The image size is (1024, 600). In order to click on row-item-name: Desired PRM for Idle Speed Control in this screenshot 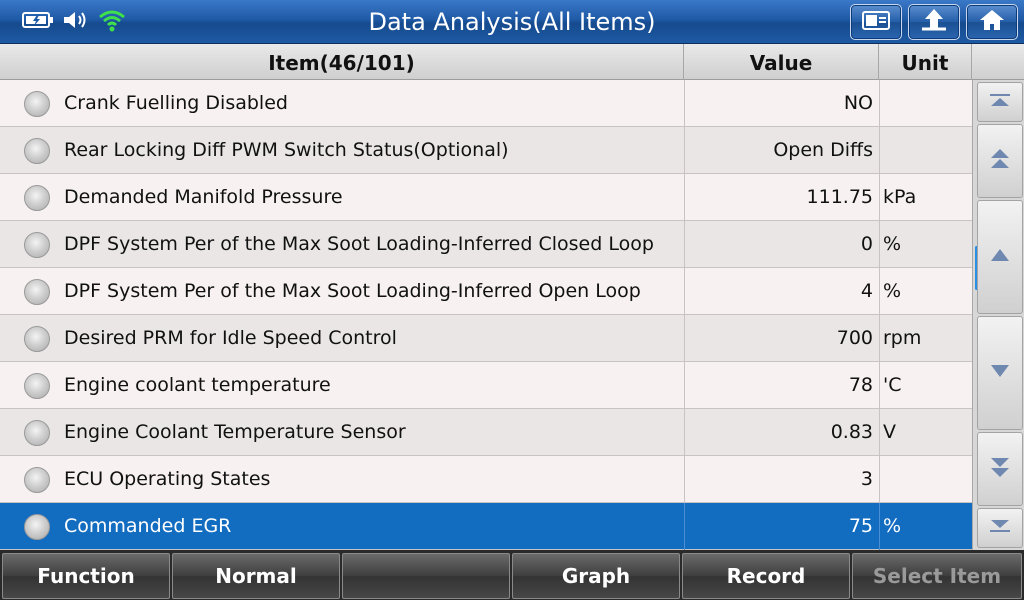, I will do `click(230, 338)`.